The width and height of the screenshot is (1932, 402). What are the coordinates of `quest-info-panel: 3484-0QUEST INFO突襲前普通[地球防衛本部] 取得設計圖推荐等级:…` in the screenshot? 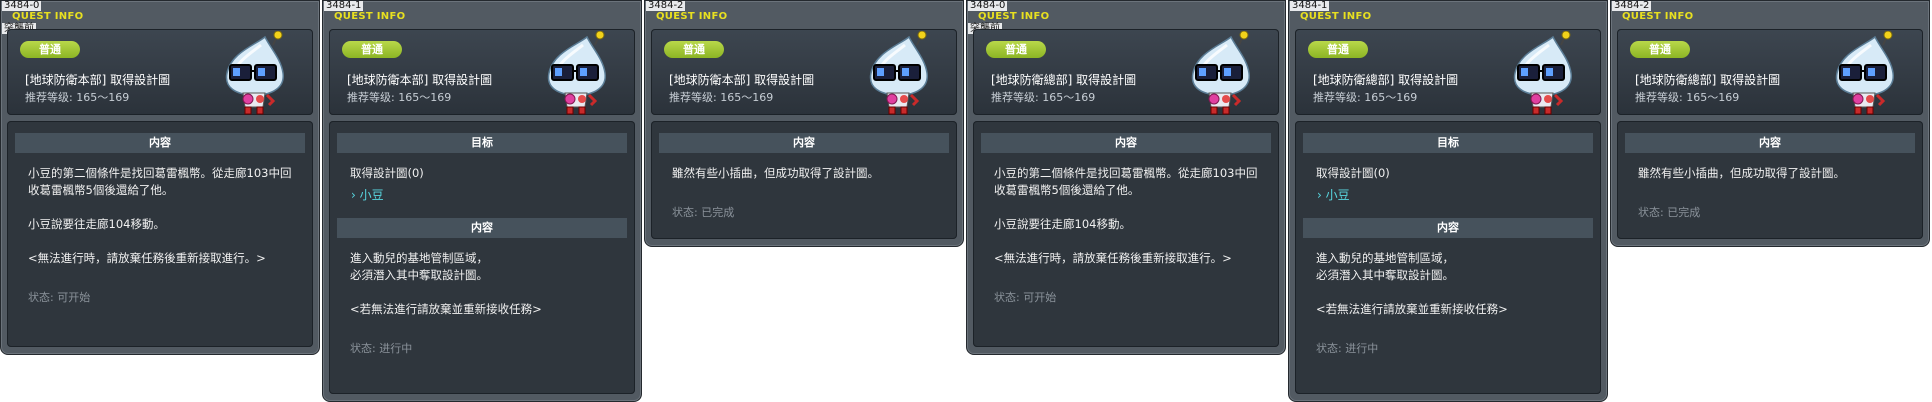 It's located at (160, 177).